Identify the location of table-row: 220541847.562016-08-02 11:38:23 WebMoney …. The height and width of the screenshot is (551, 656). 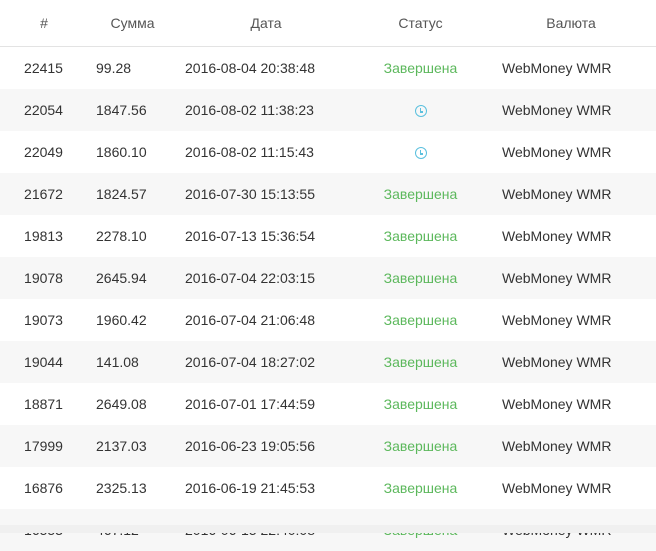
(328, 110).